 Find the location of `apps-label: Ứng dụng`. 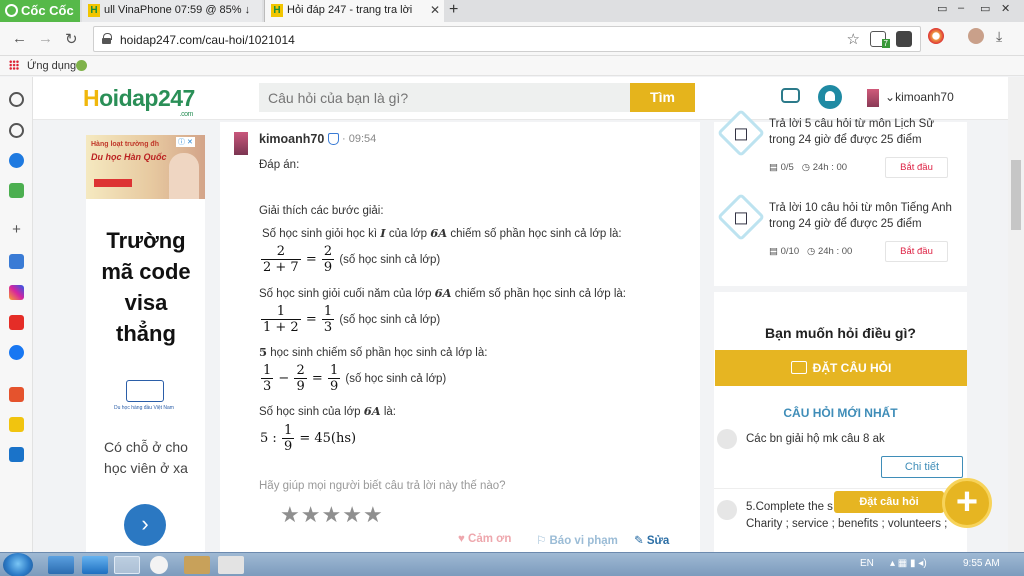

apps-label: Ứng dụng is located at coordinates (51, 66).